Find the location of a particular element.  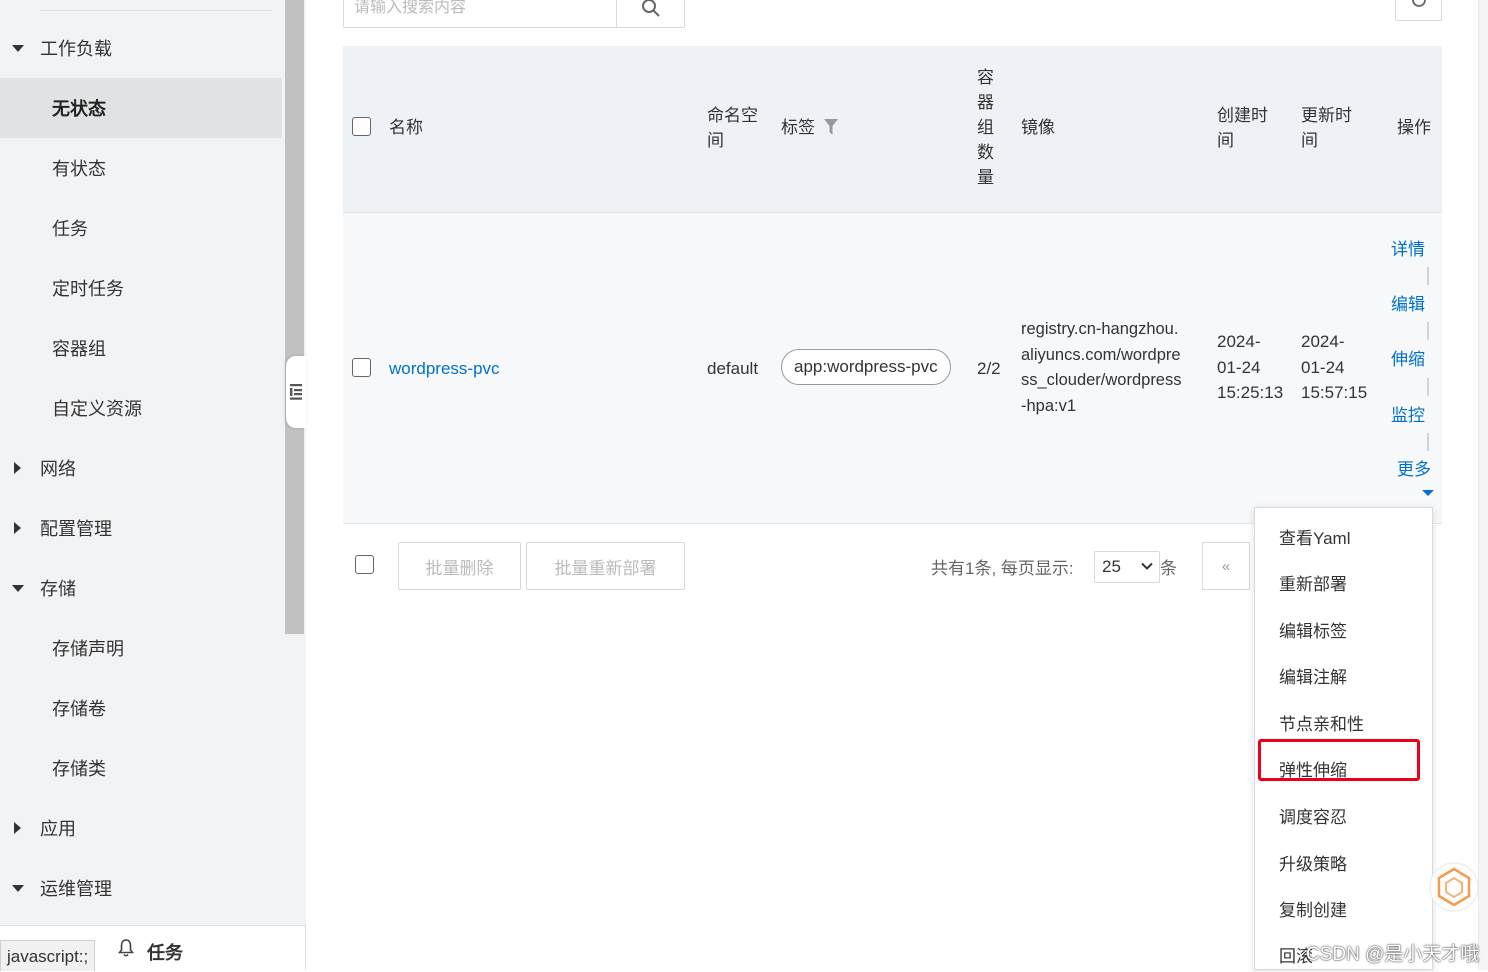

sidebar-group-apps: 应用 is located at coordinates (141, 828).